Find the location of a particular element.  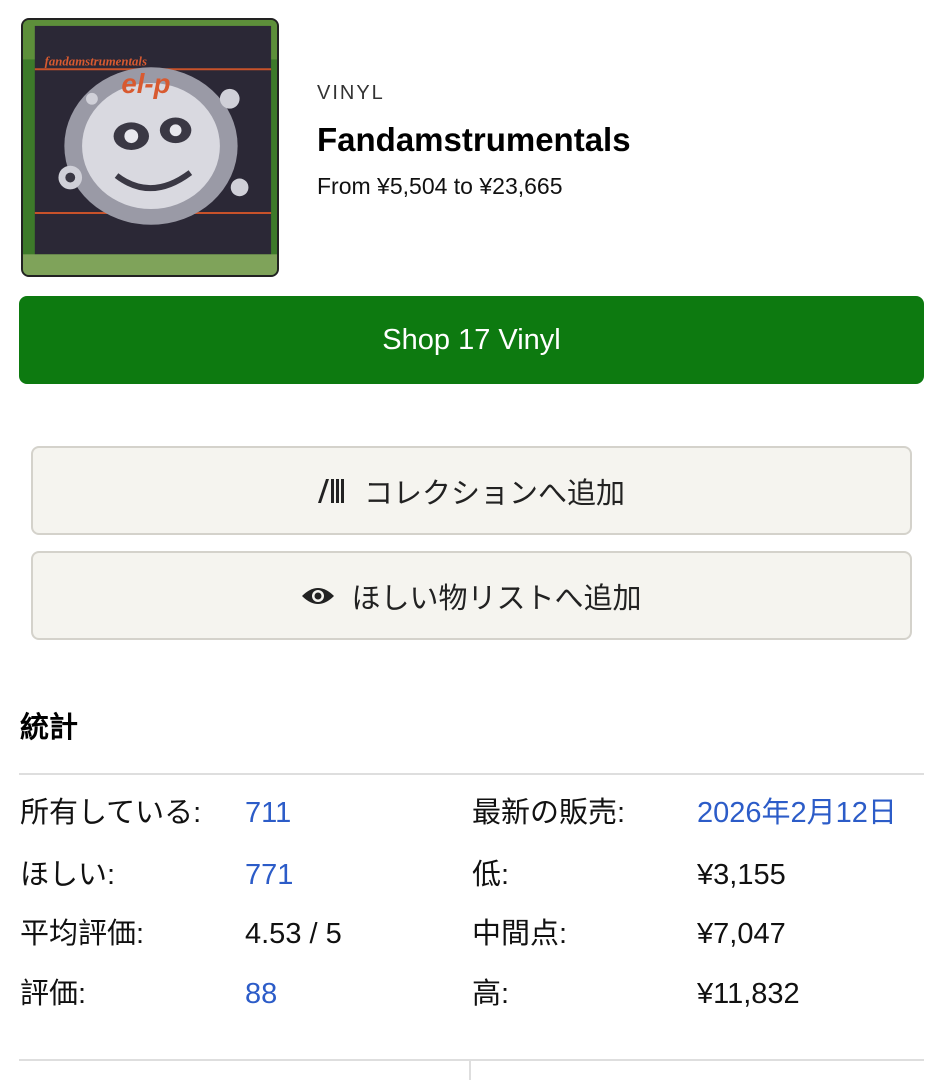

want-label: ほしい: is located at coordinates (68, 875).